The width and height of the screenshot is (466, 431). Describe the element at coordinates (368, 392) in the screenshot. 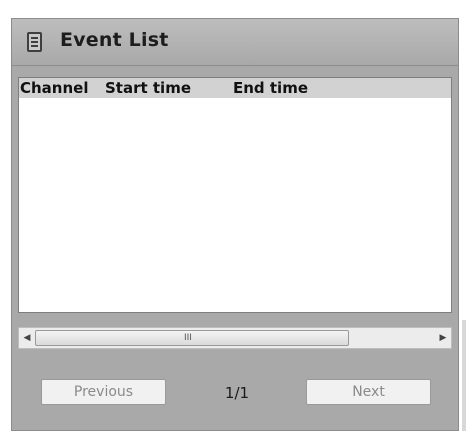

I see `next-button: Next` at that location.